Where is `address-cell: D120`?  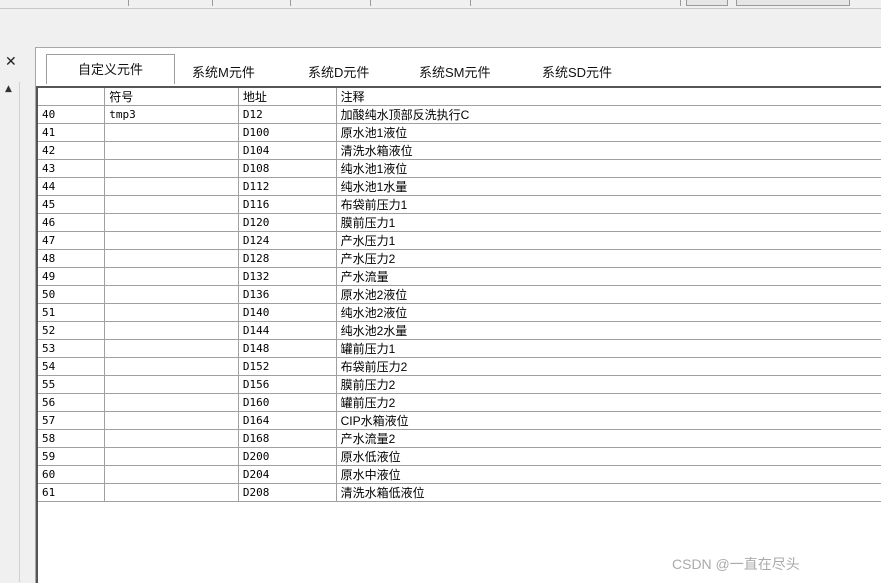
address-cell: D120 is located at coordinates (287, 222).